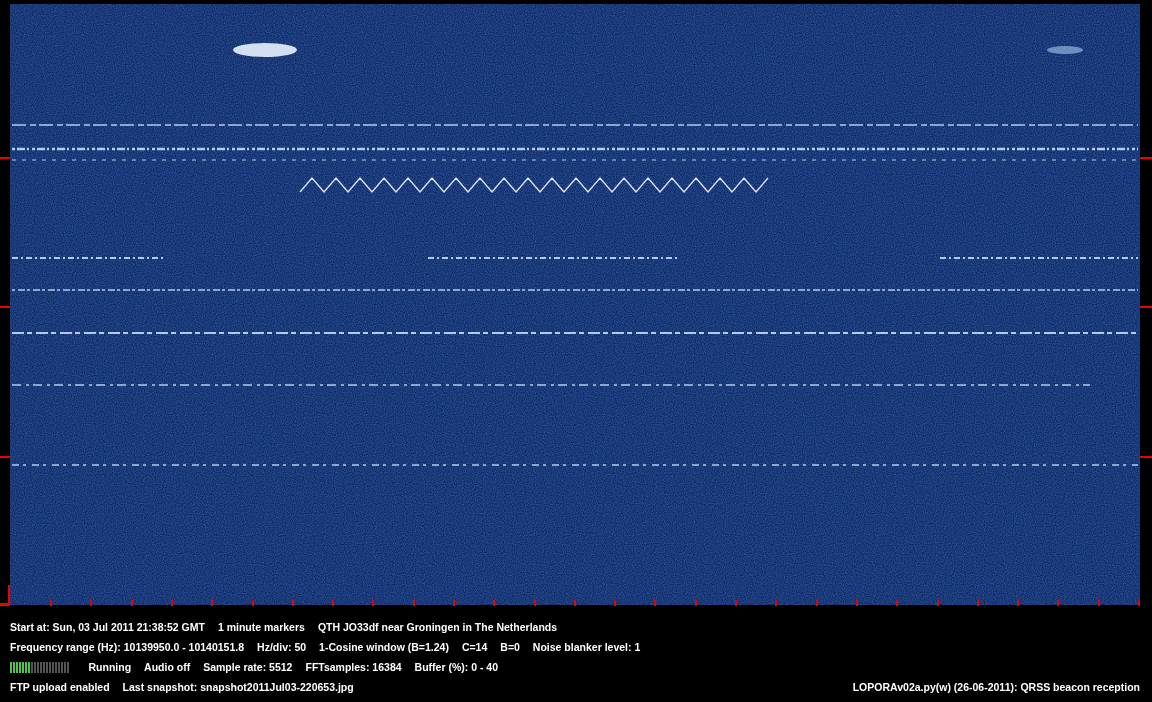  Describe the element at coordinates (437, 627) in the screenshot. I see `info-text: QTH JO33df near Groningen in The Netherlands` at that location.